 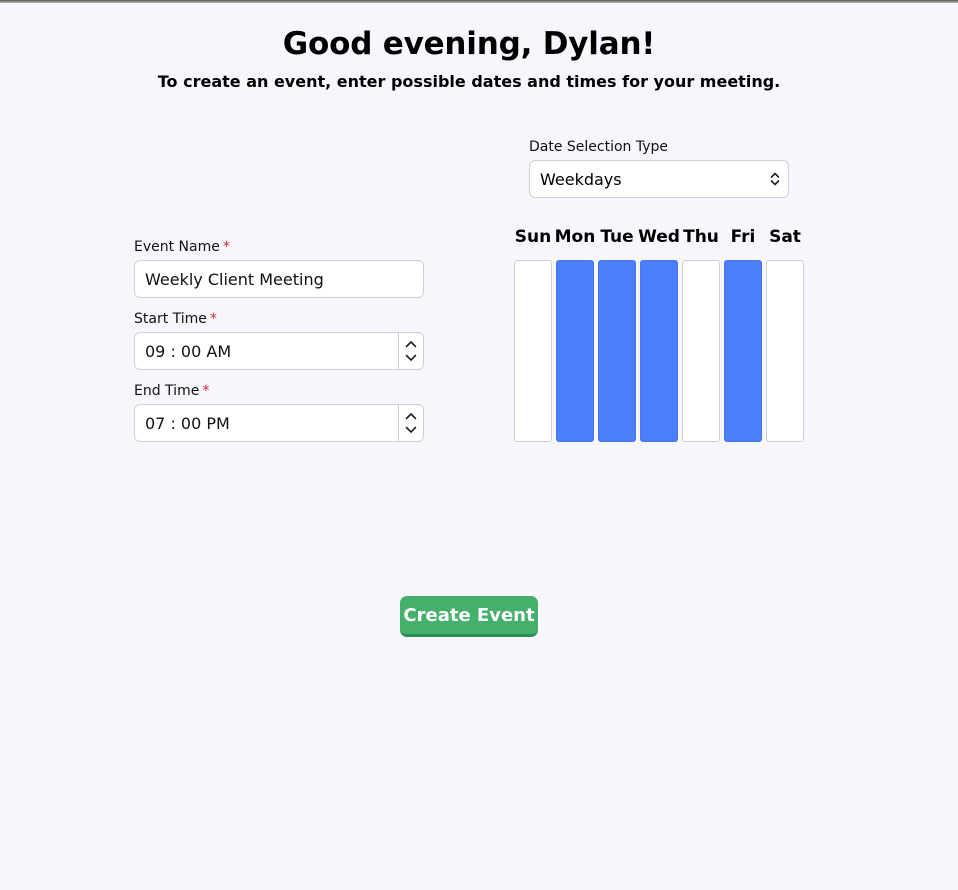 I want to click on event-name-label-text: Event Name, so click(x=177, y=247).